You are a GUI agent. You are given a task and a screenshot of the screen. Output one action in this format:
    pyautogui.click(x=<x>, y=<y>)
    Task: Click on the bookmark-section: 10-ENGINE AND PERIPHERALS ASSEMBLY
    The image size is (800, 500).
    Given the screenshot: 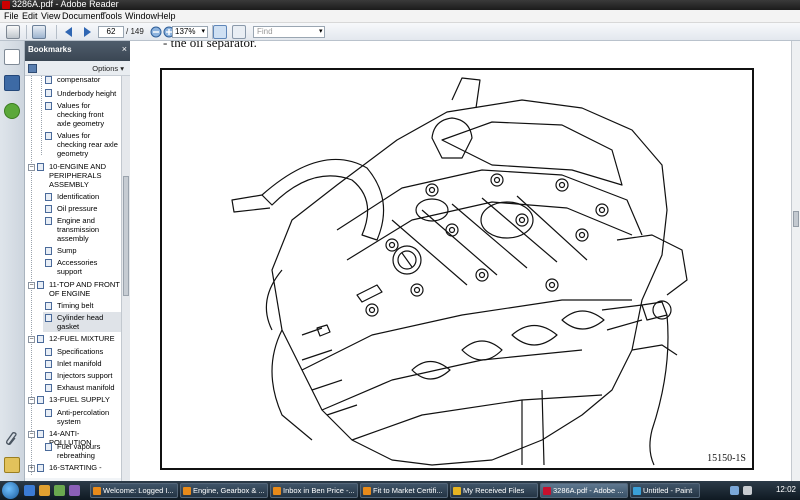 What is the action you would take?
    pyautogui.click(x=85, y=175)
    